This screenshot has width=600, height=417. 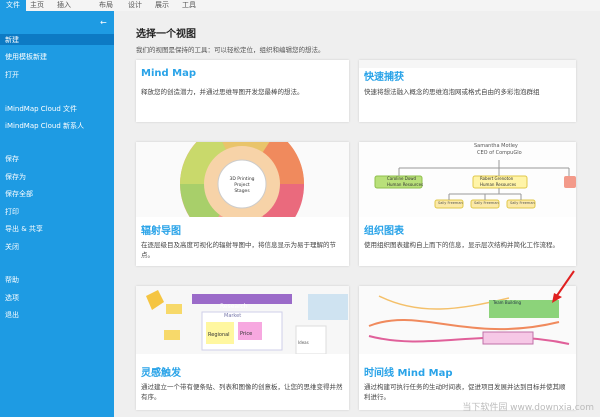 I want to click on card-quick-capture: 快速捕获 快速将想法融入概念的思维泡泡网或格式自由的多彩泡泡群组, so click(x=467, y=91).